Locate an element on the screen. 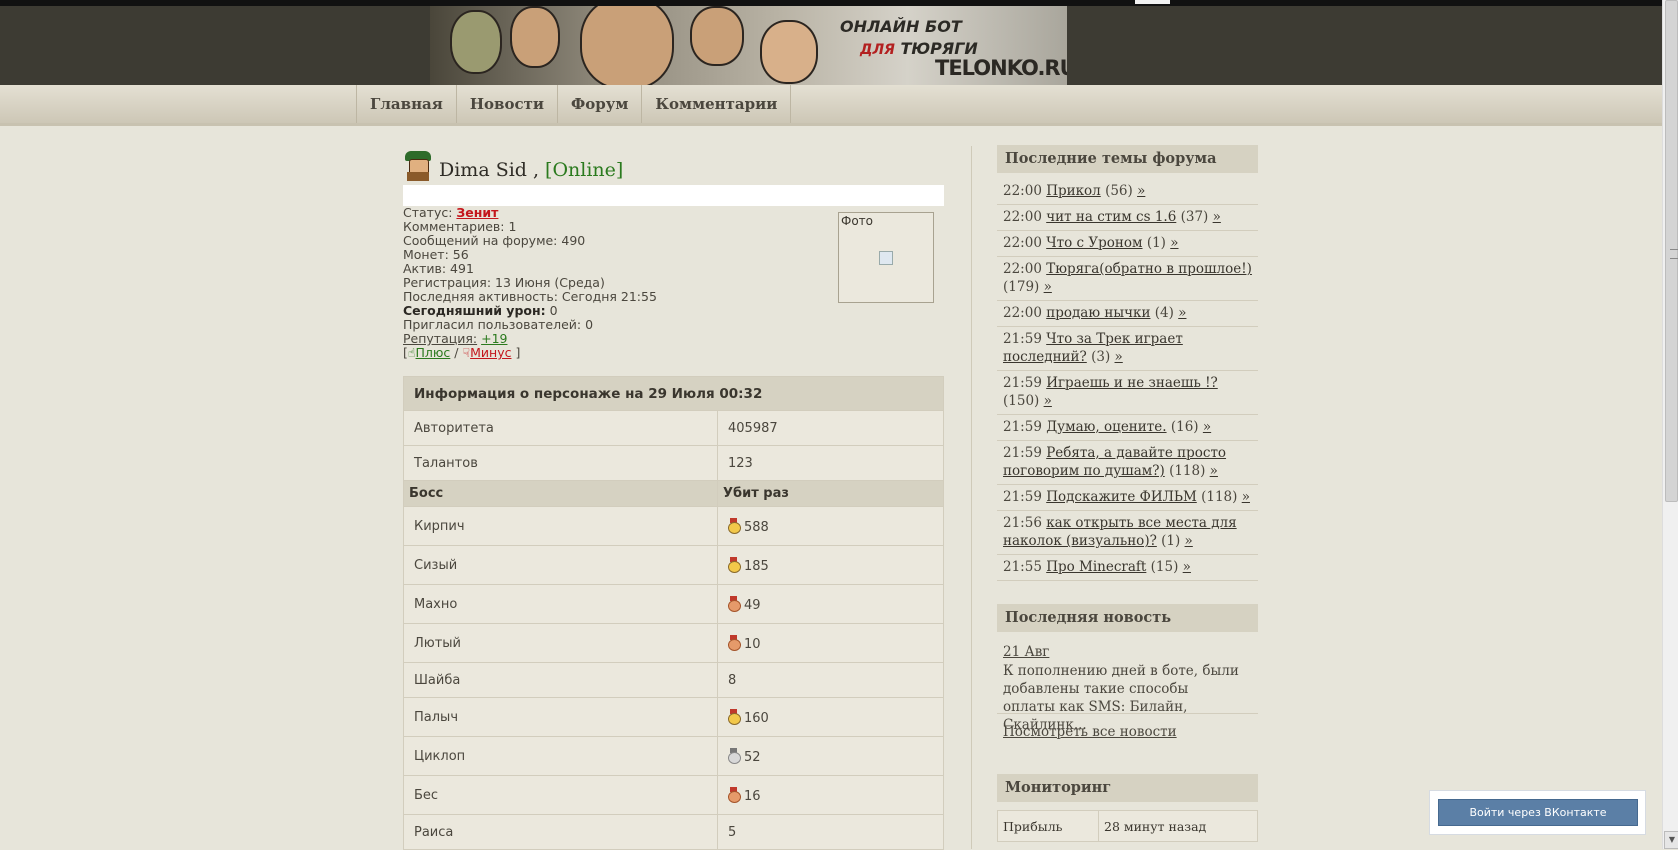 The image size is (1678, 850). boss-kills: 5 is located at coordinates (830, 832).